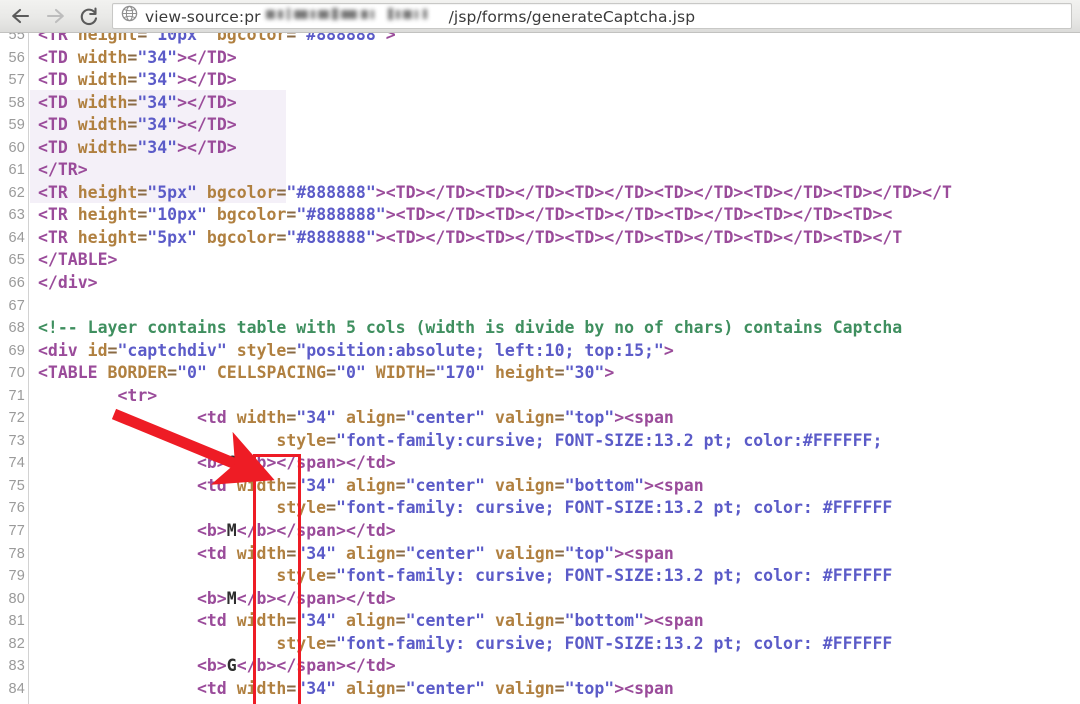  Describe the element at coordinates (355, 14) in the screenshot. I see `url-redacted-host` at that location.